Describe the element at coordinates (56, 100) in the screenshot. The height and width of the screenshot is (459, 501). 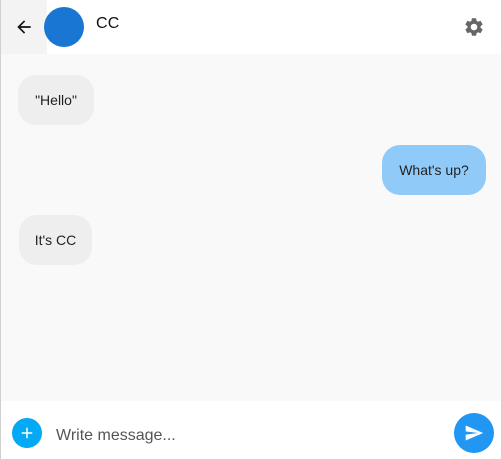
I see `message-bubble-incoming: "Hello"` at that location.